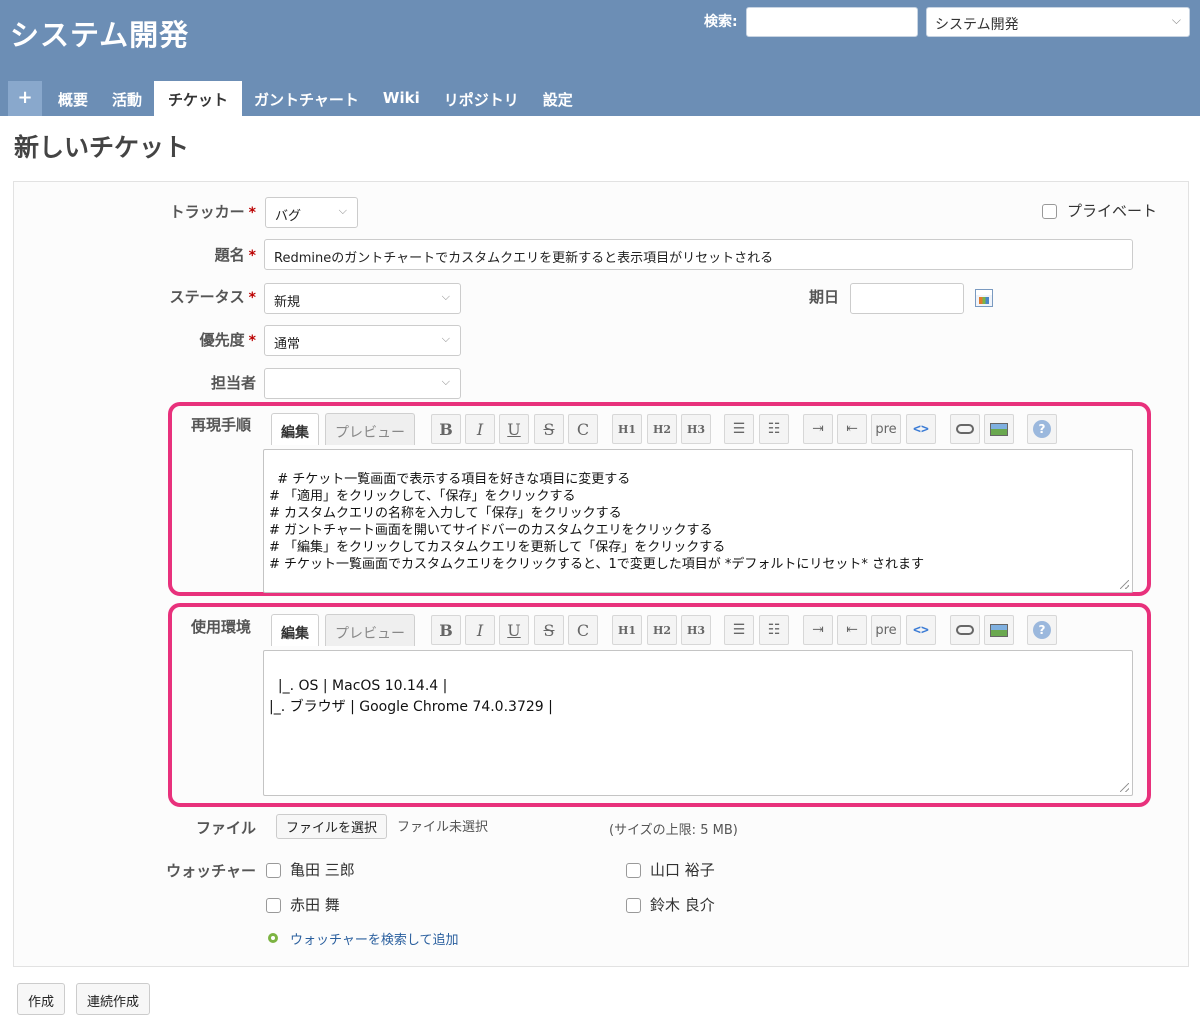 Image resolution: width=1200 pixels, height=1021 pixels. What do you see at coordinates (127, 98) in the screenshot?
I see `tab-activity: 活動` at bounding box center [127, 98].